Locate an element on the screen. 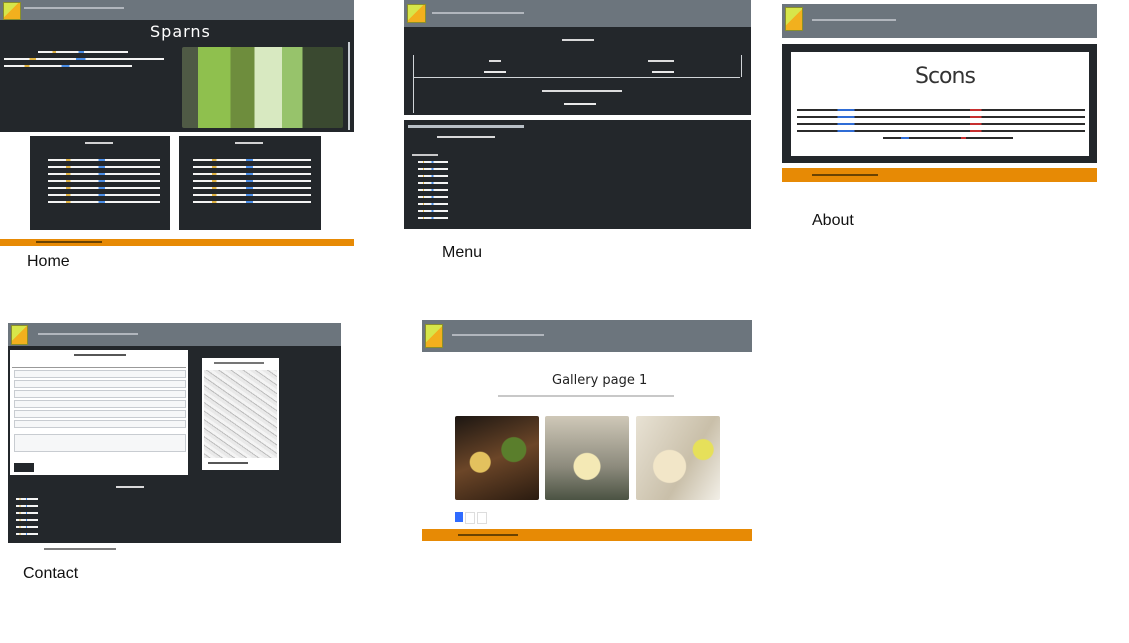  about-text is located at coordinates (941, 124).